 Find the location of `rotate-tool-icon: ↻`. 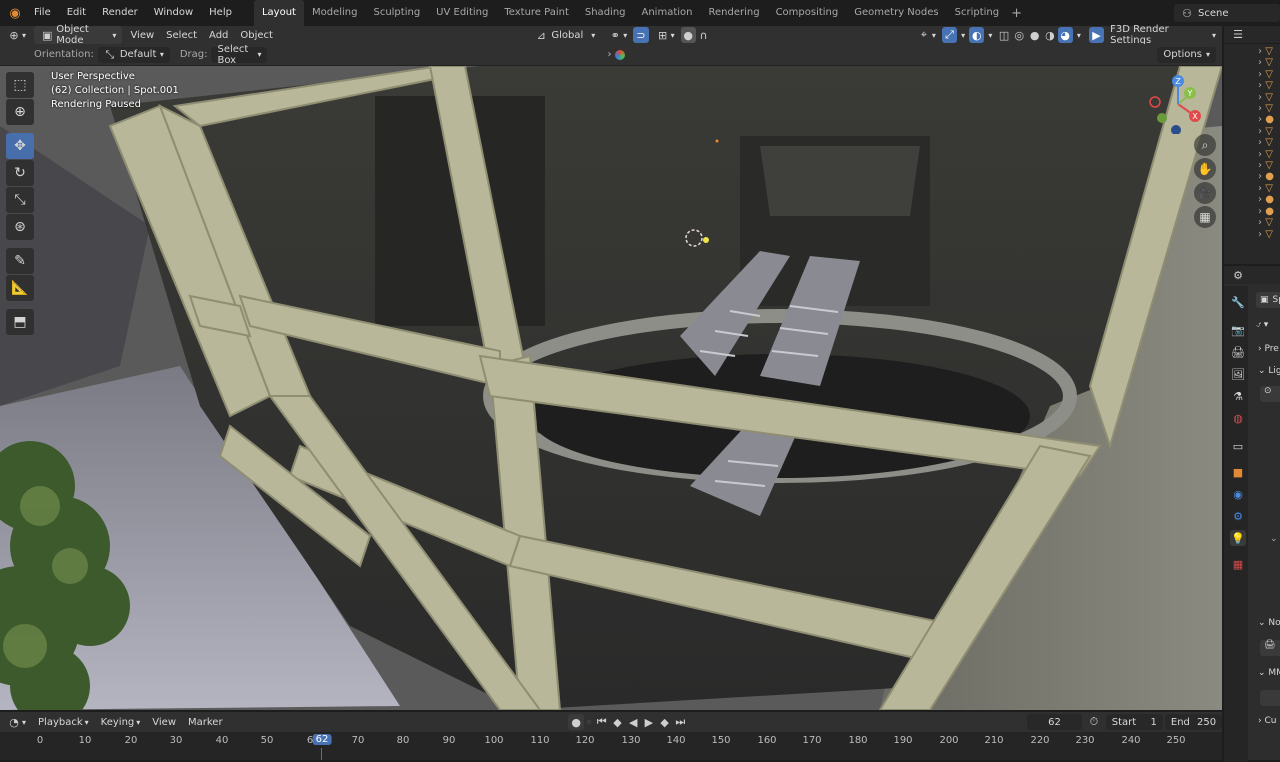

rotate-tool-icon: ↻ is located at coordinates (20, 173).